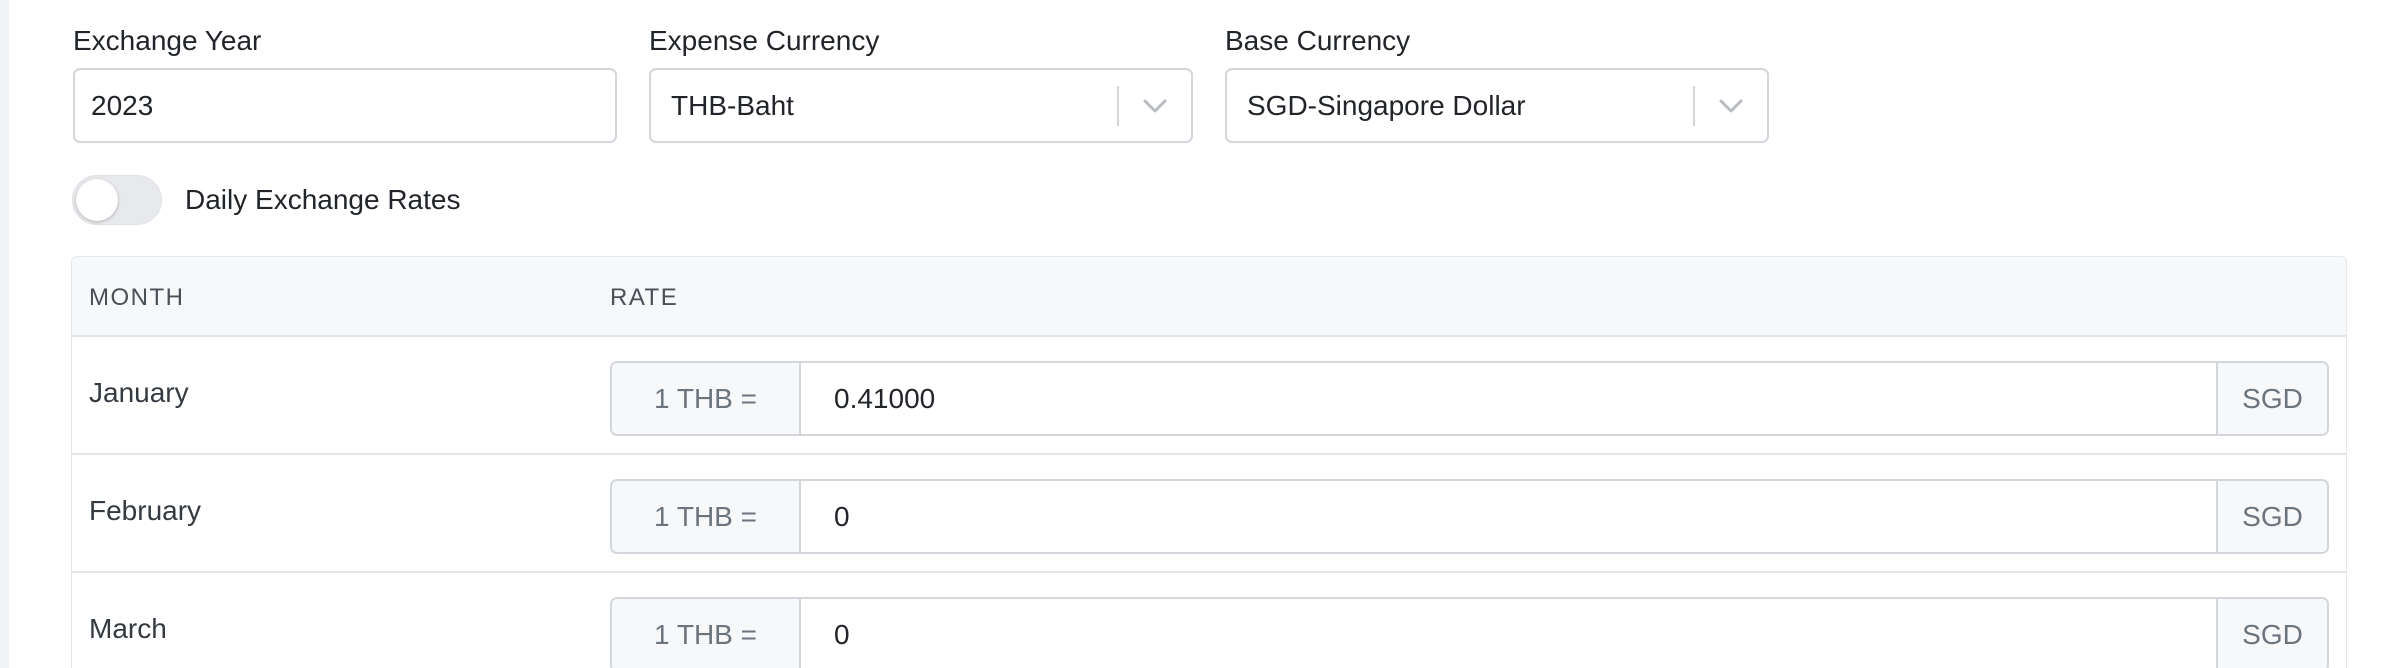 The height and width of the screenshot is (668, 2382). I want to click on expense-currency-label: Expense Currency, so click(764, 40).